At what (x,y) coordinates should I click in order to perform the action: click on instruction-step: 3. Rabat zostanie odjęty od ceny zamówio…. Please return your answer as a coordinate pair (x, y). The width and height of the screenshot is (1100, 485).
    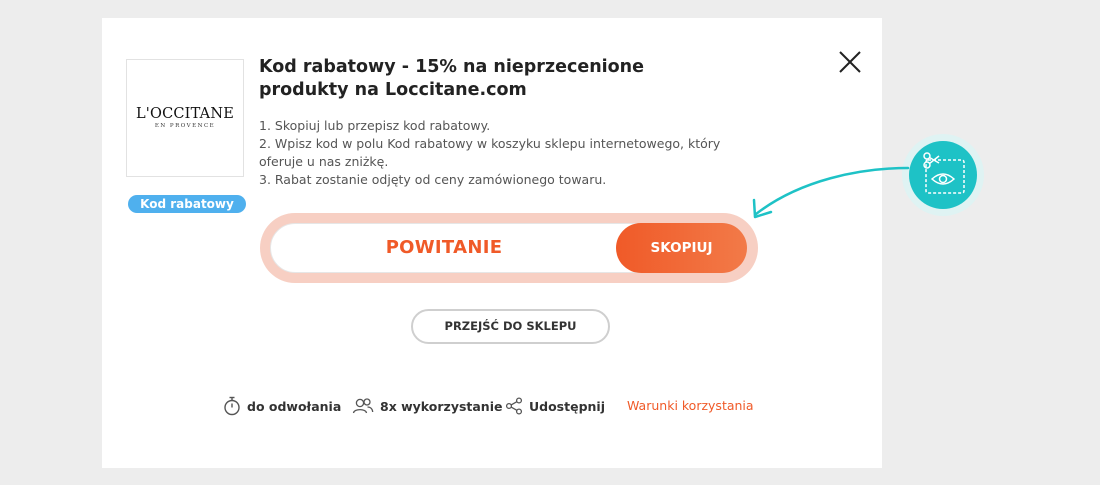
    Looking at the image, I should click on (433, 179).